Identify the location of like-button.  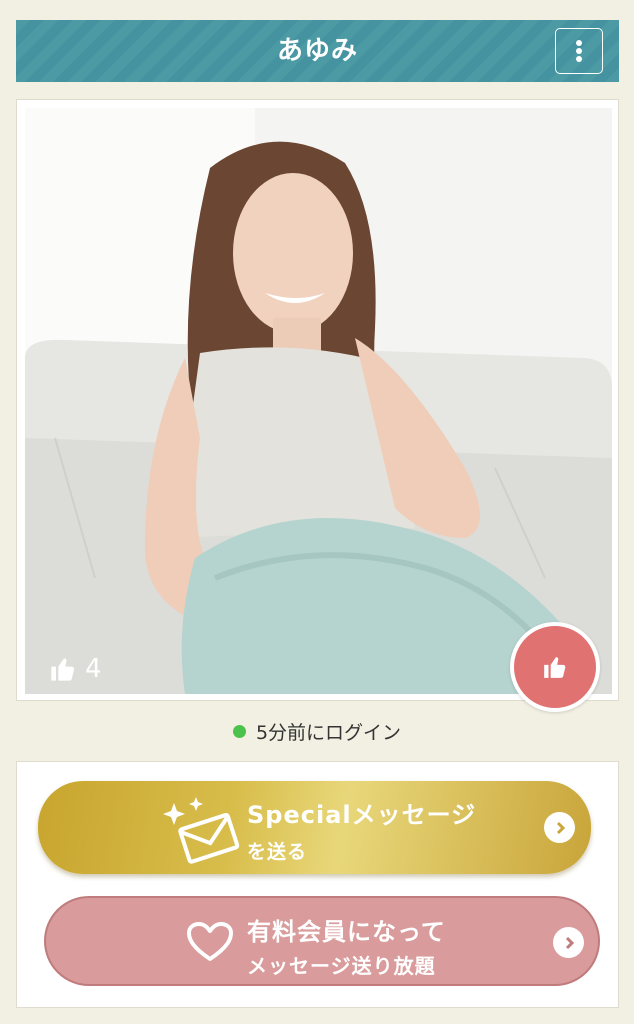
(555, 667).